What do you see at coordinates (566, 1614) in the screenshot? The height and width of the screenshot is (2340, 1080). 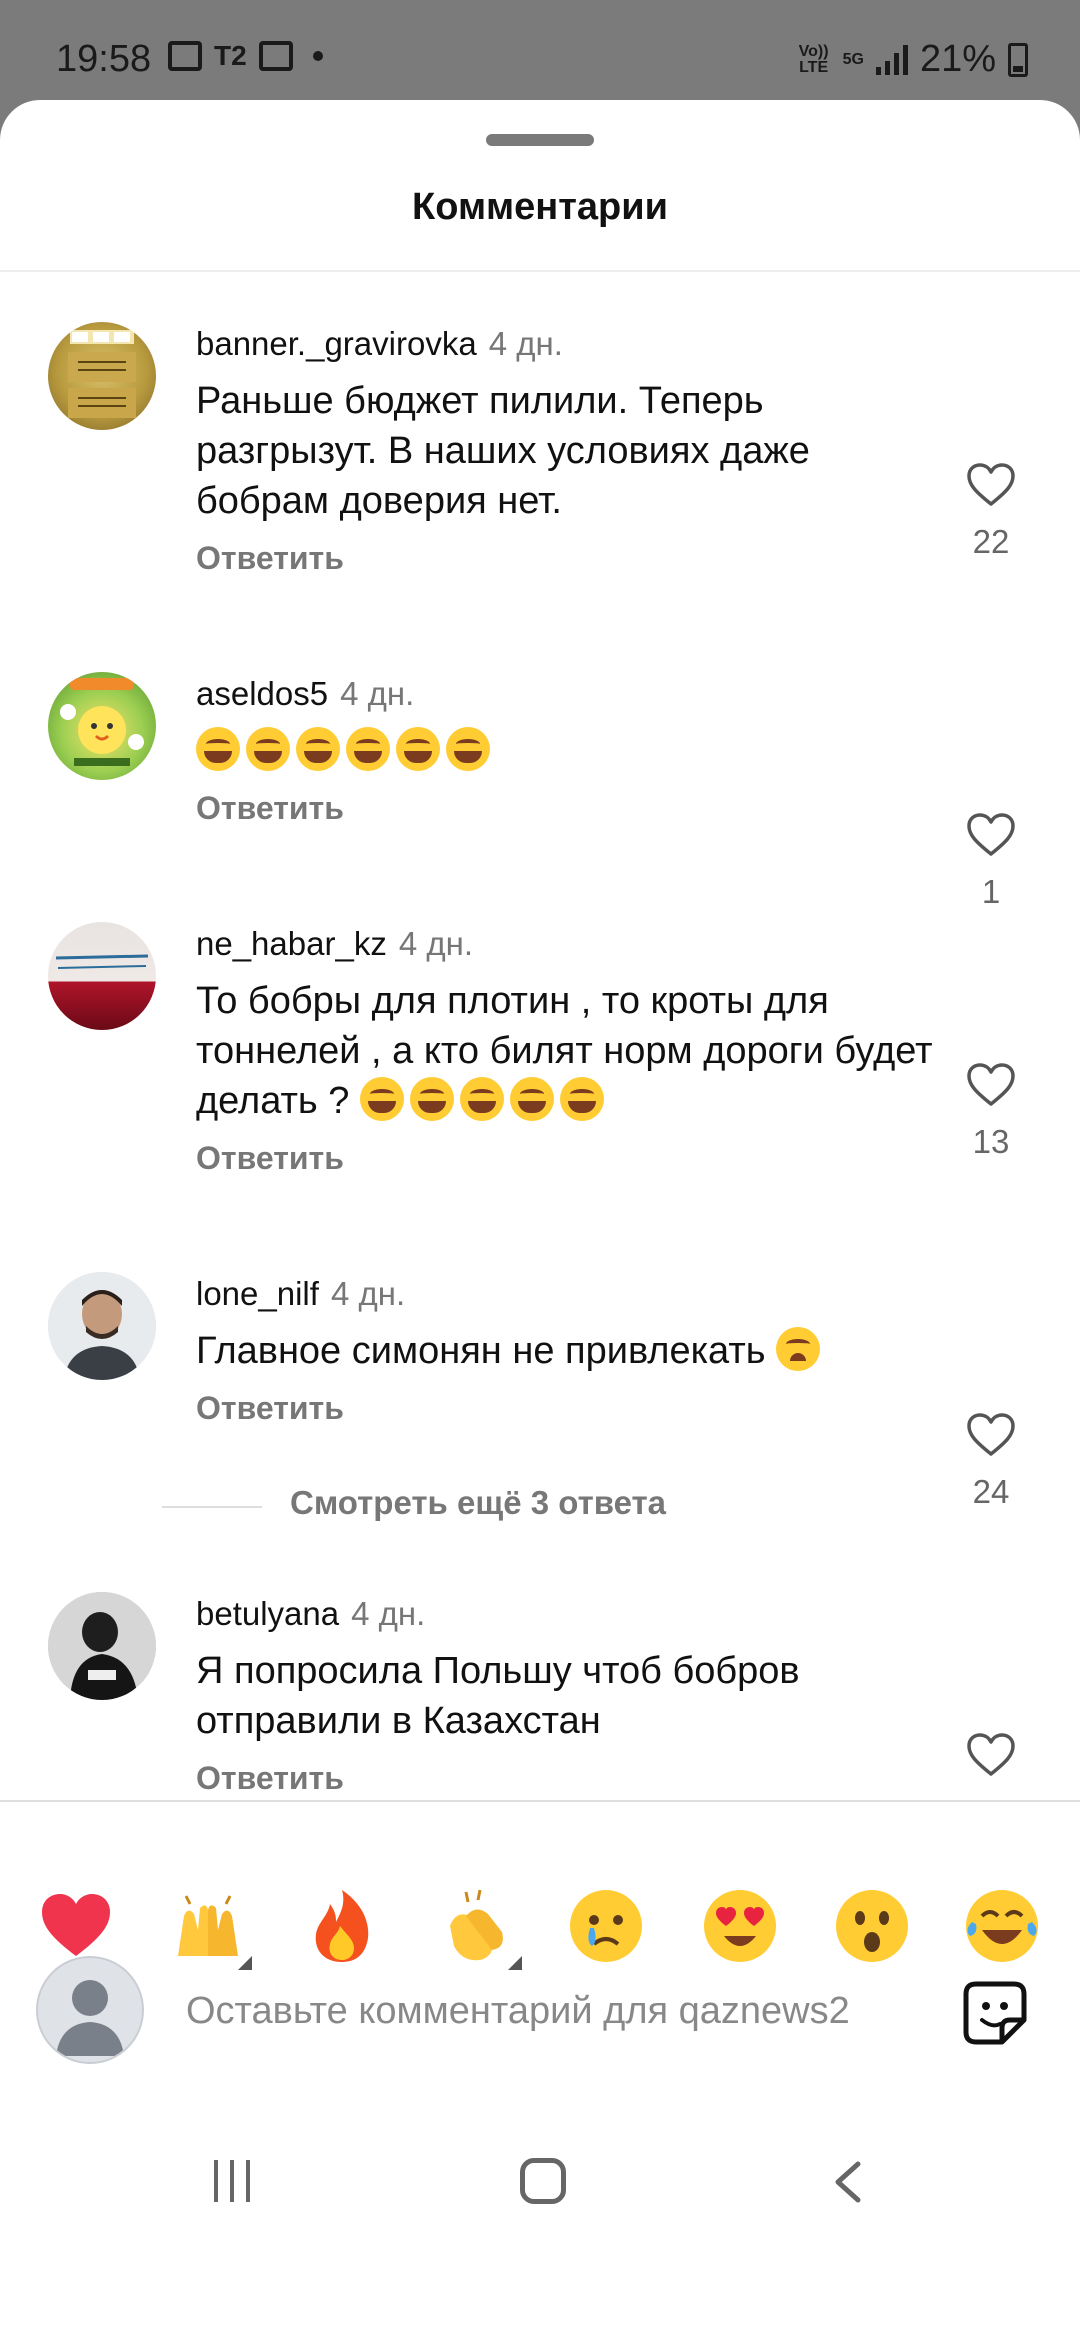 I see `comment-header: betulyana 4 дн.` at bounding box center [566, 1614].